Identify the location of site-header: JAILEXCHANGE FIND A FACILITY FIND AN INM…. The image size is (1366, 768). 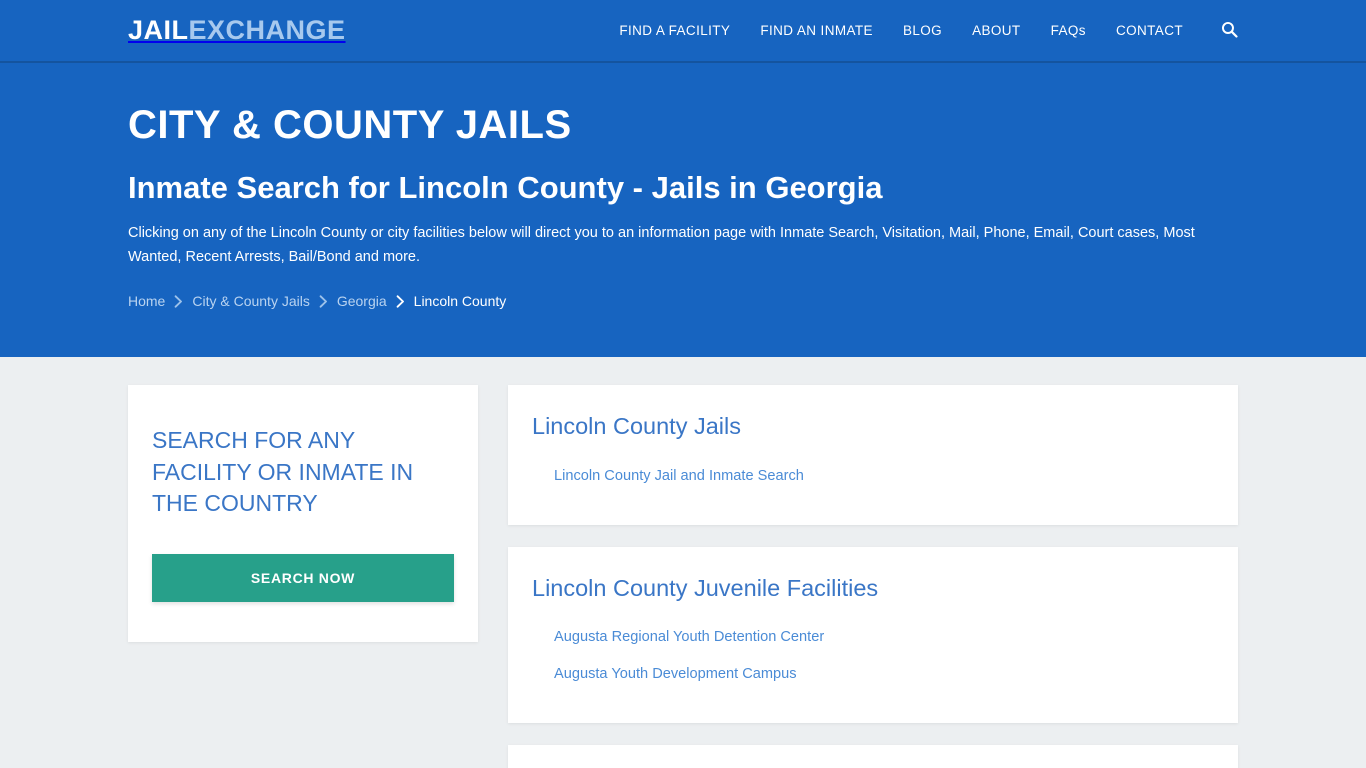
(683, 31).